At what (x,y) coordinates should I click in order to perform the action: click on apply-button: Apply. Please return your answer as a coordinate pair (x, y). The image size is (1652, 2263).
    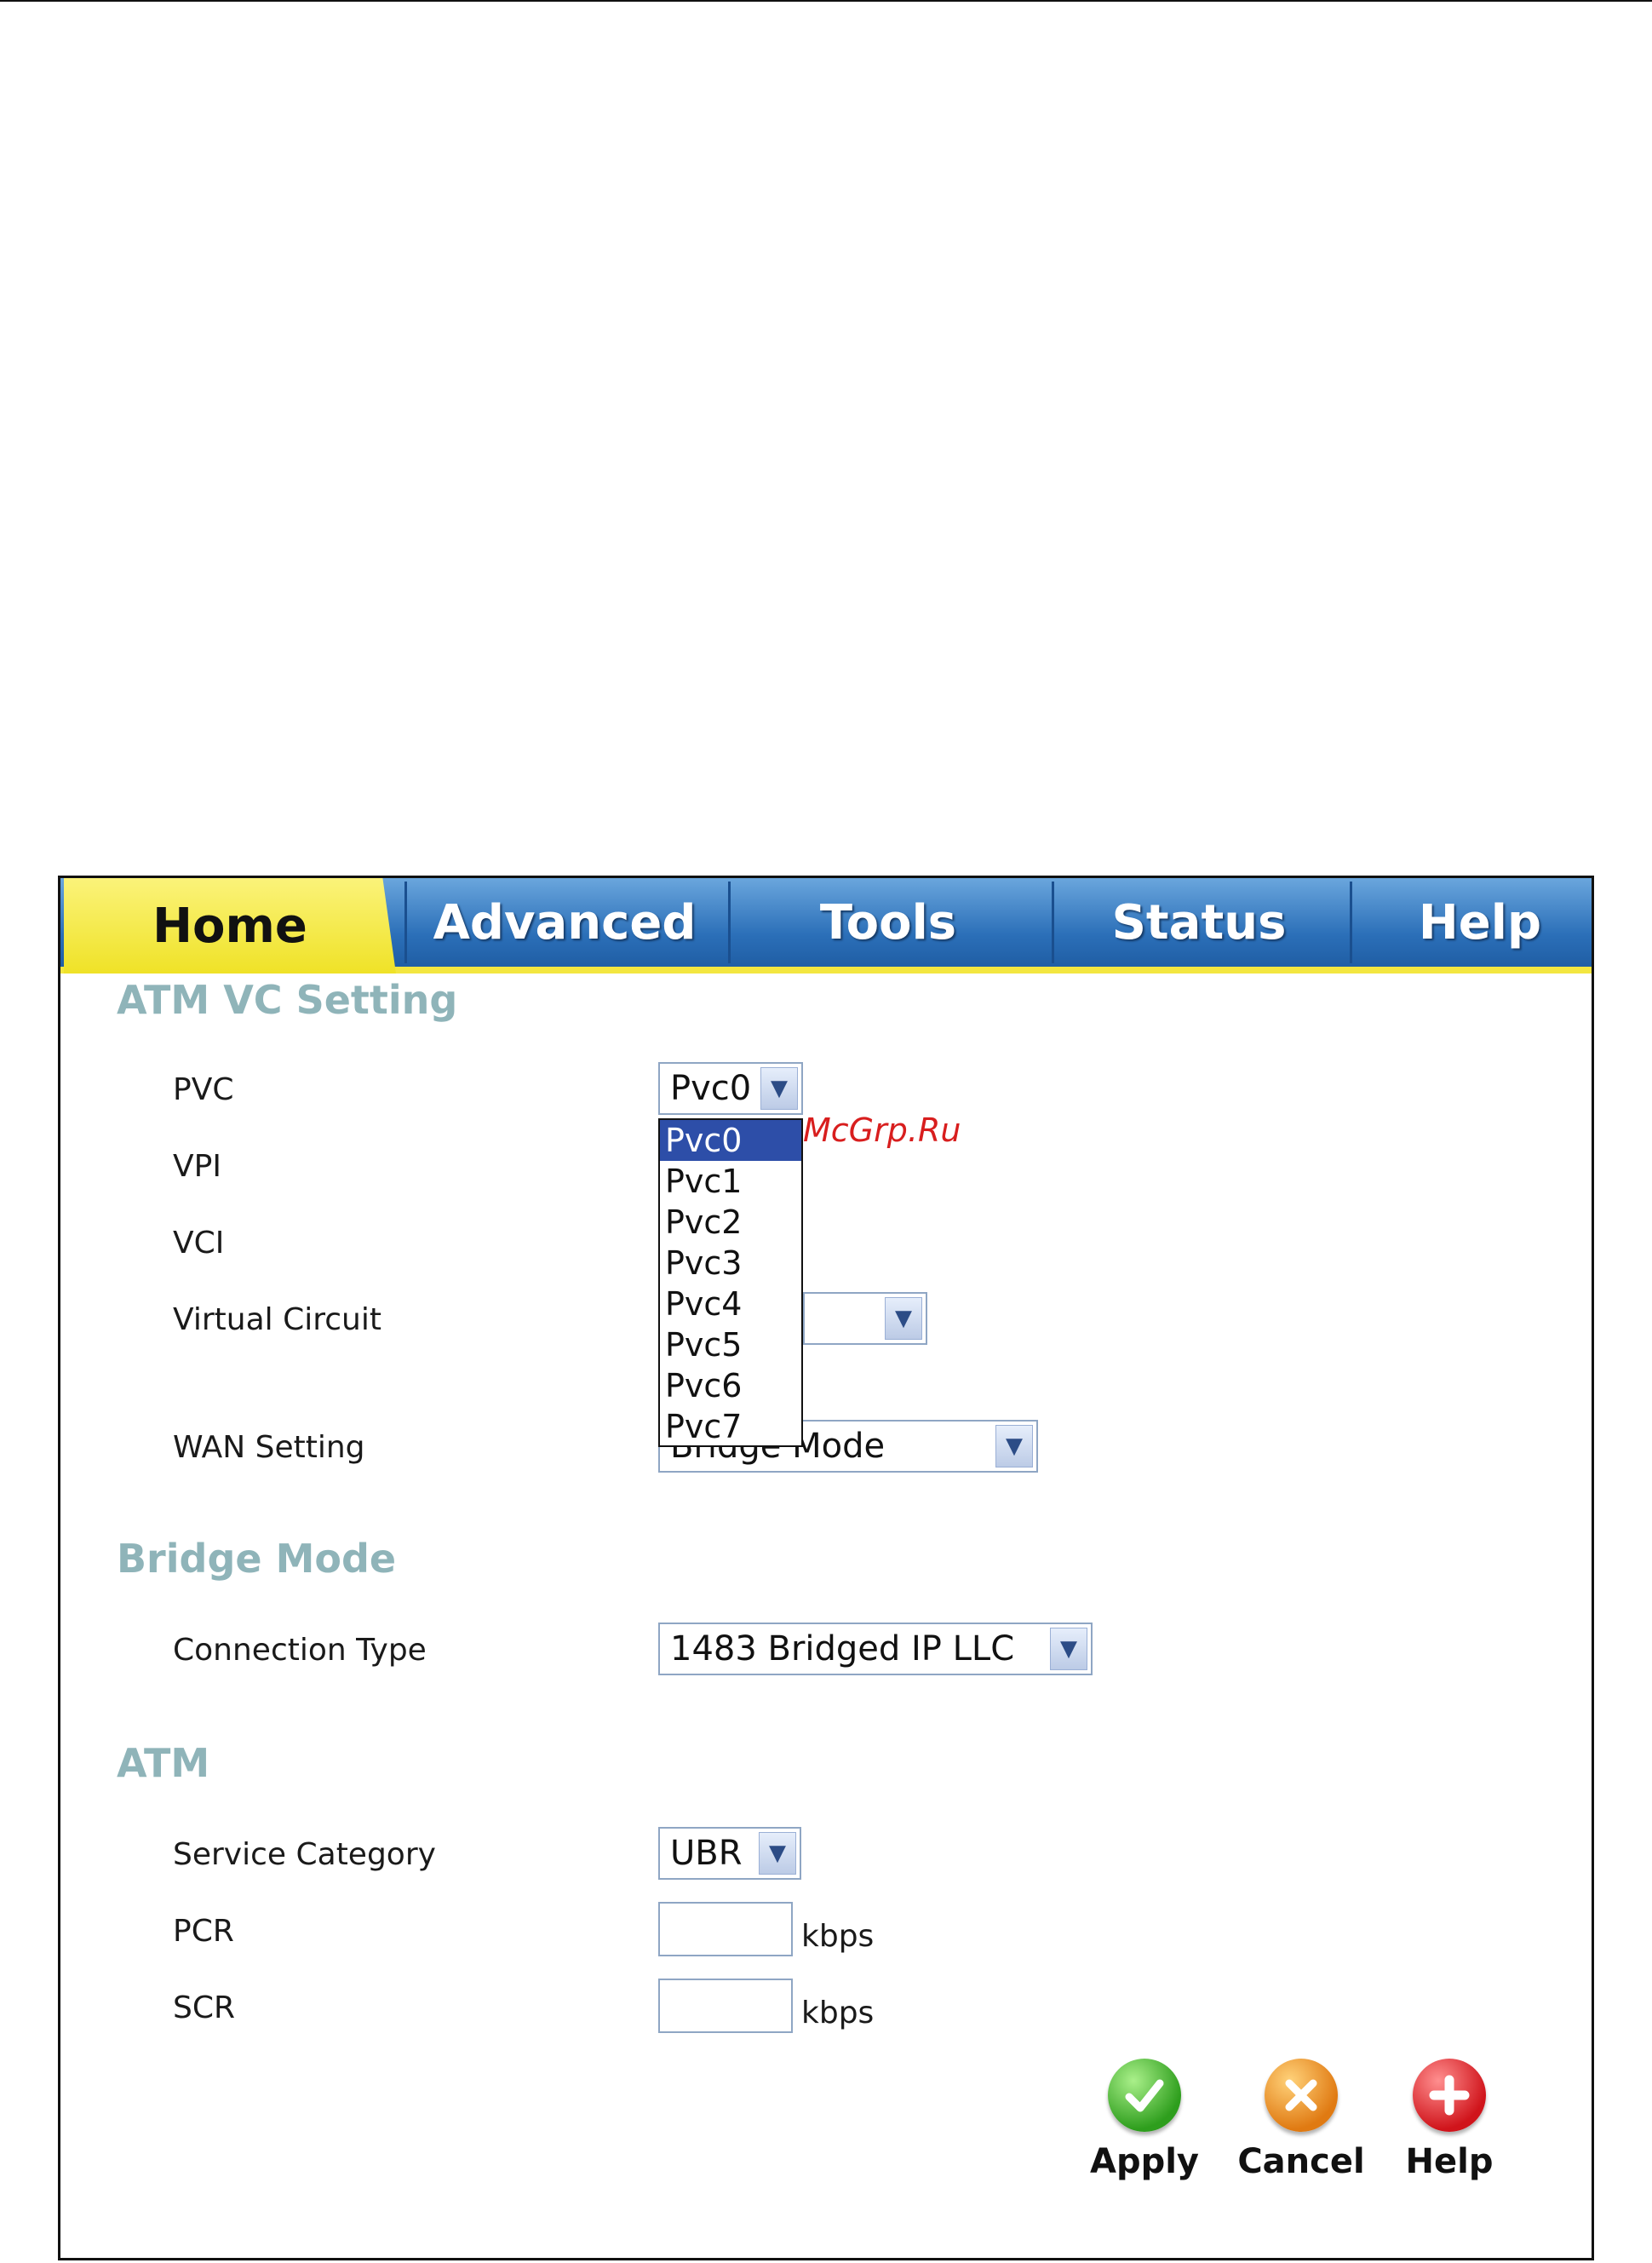
    Looking at the image, I should click on (1144, 2120).